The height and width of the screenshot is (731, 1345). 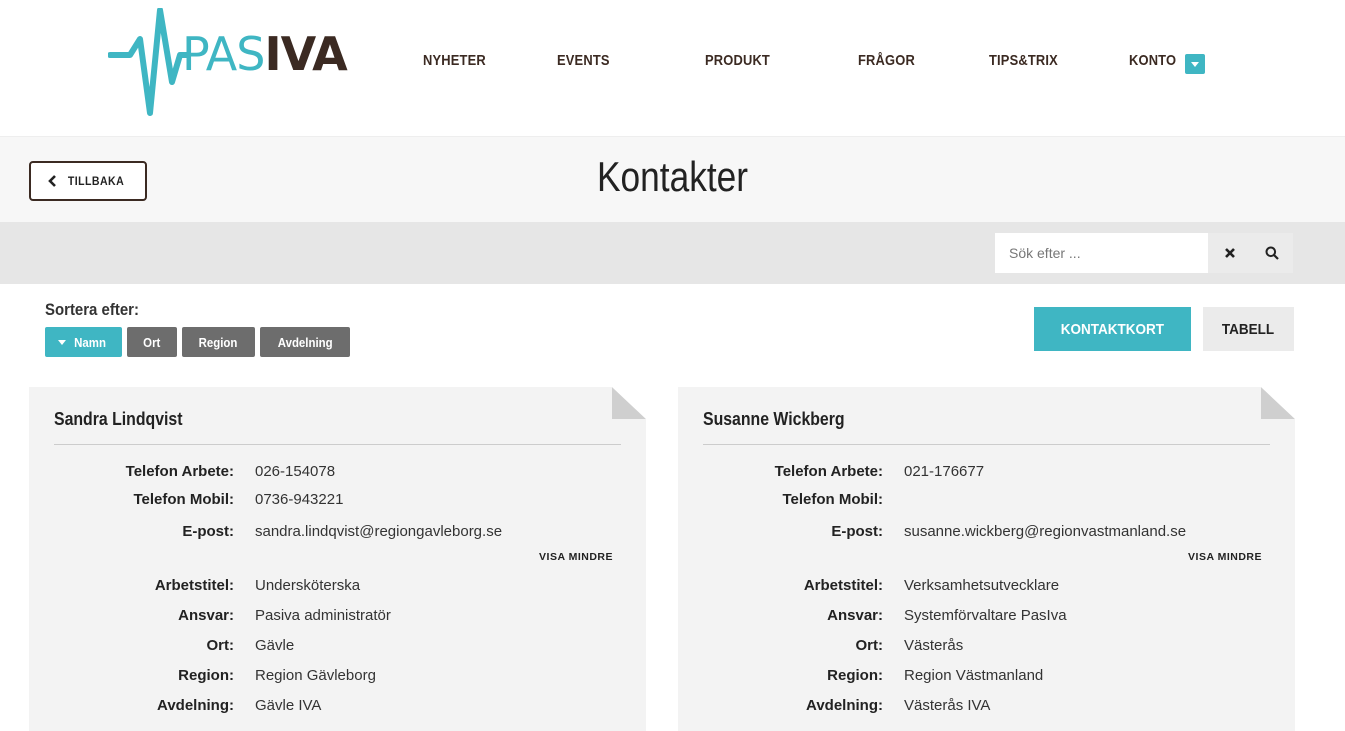 I want to click on value-telefon-arbete: 026-154078, so click(x=295, y=471).